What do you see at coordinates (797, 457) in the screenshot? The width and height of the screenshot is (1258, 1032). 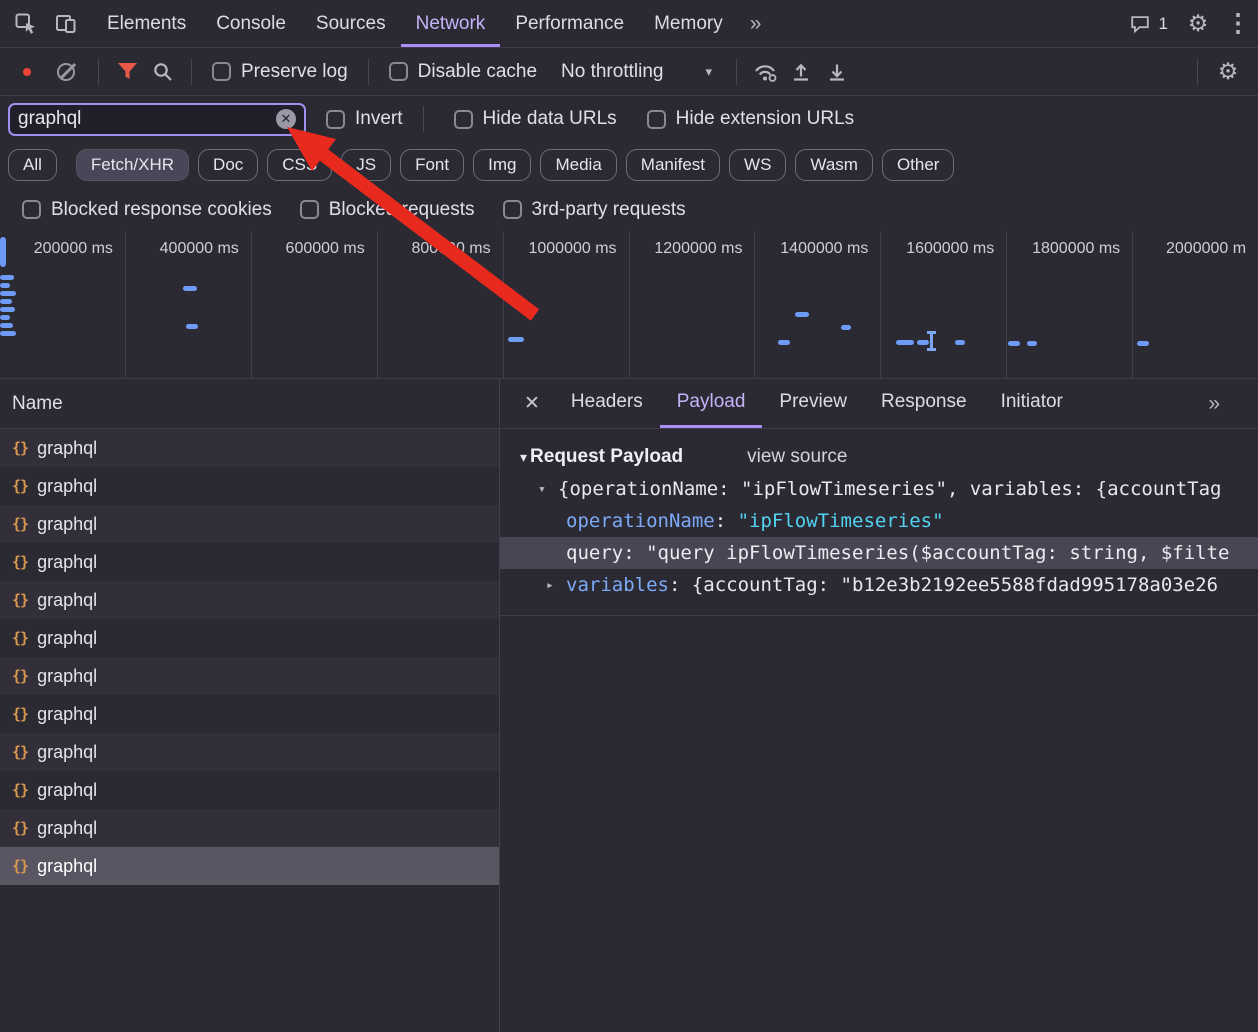 I see `view-source-link: view source` at bounding box center [797, 457].